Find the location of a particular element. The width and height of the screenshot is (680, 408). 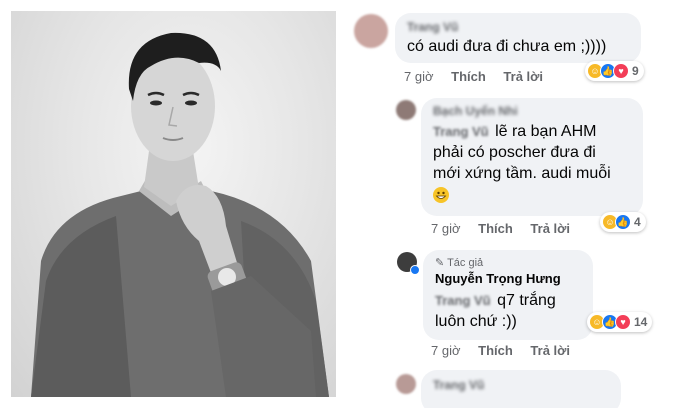

reaction-summary: ☺ 👍 4 is located at coordinates (623, 222).